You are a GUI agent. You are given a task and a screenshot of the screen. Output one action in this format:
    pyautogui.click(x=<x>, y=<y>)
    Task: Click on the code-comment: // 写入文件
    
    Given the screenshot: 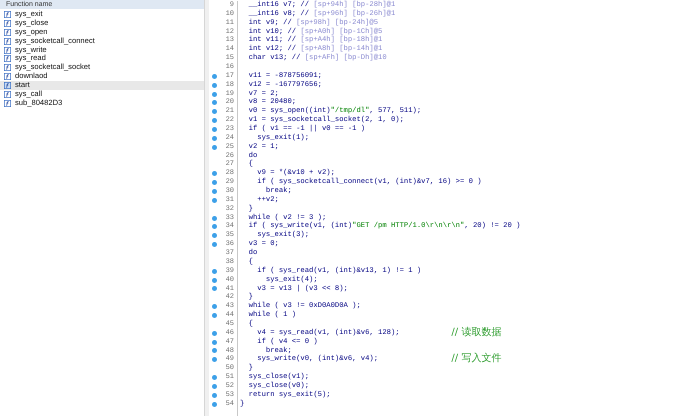 What is the action you would take?
    pyautogui.click(x=476, y=359)
    